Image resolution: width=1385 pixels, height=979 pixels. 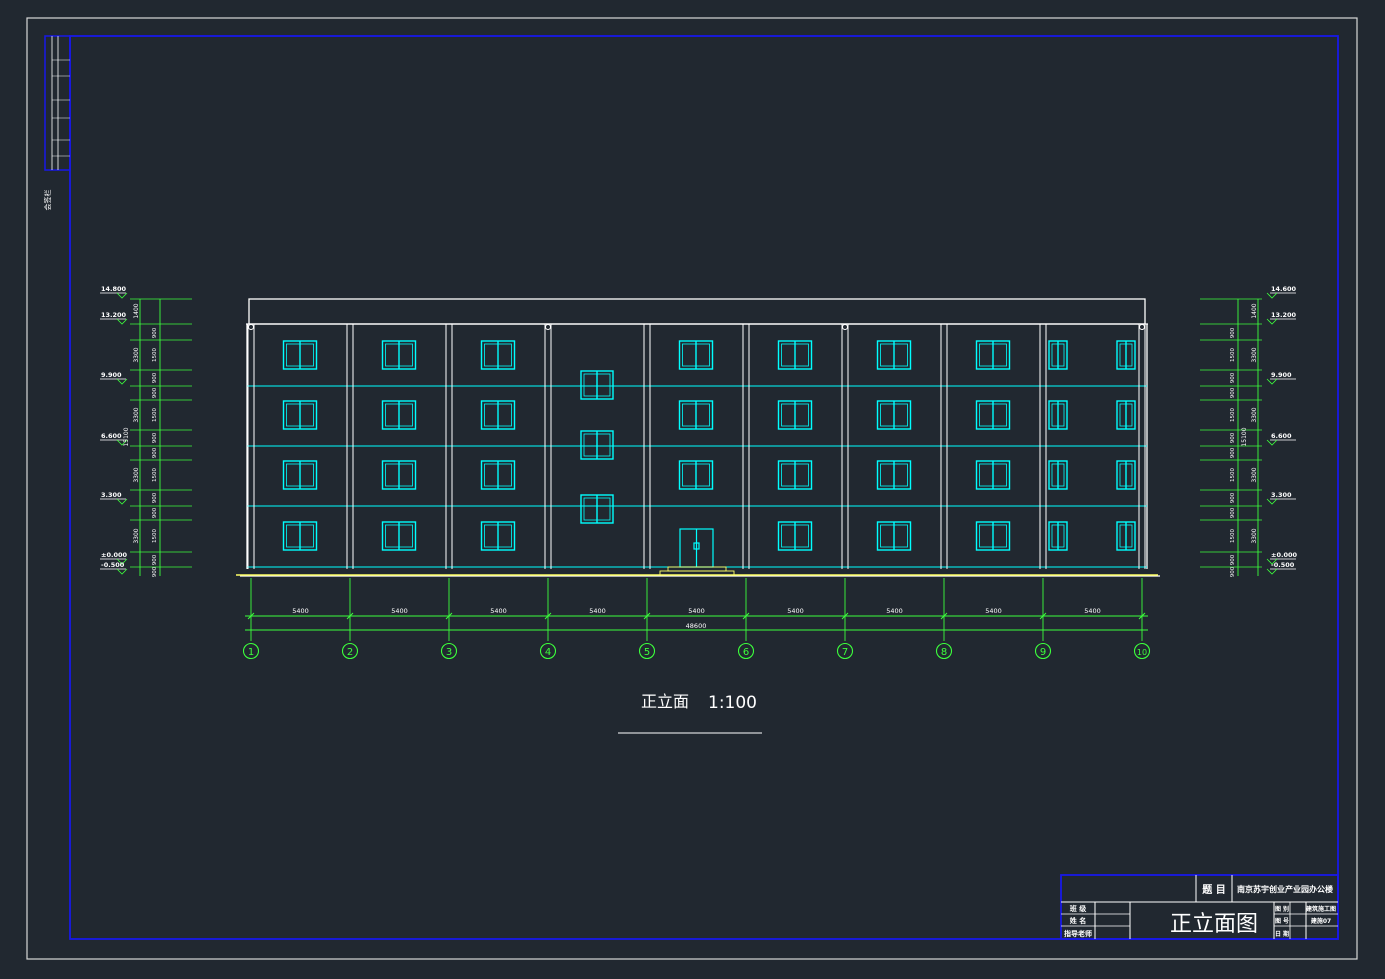 I want to click on title-block-row-name: 姓 名, so click(x=1077, y=920).